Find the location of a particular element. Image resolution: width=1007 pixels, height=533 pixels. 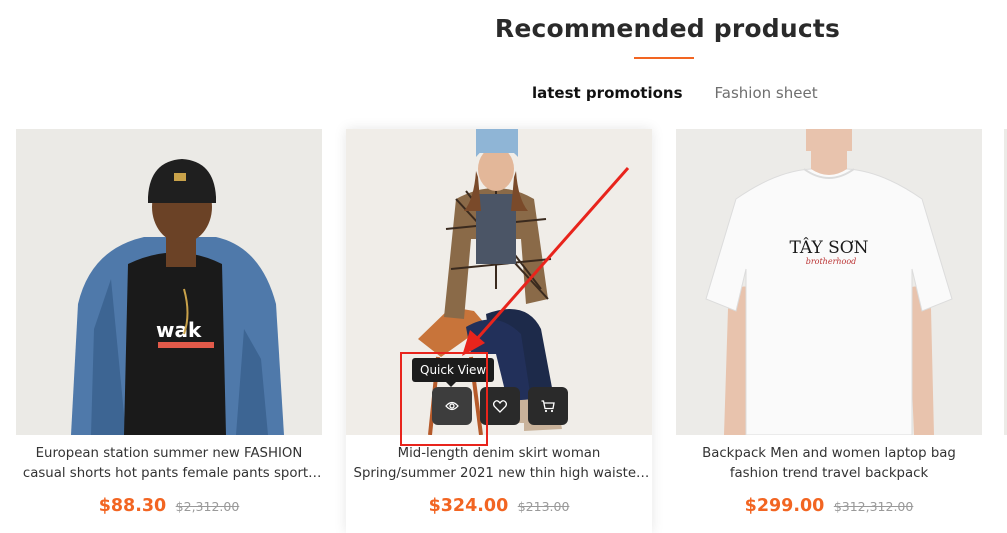

product-tabs: latest promotions Fashion sheet is located at coordinates (675, 93).